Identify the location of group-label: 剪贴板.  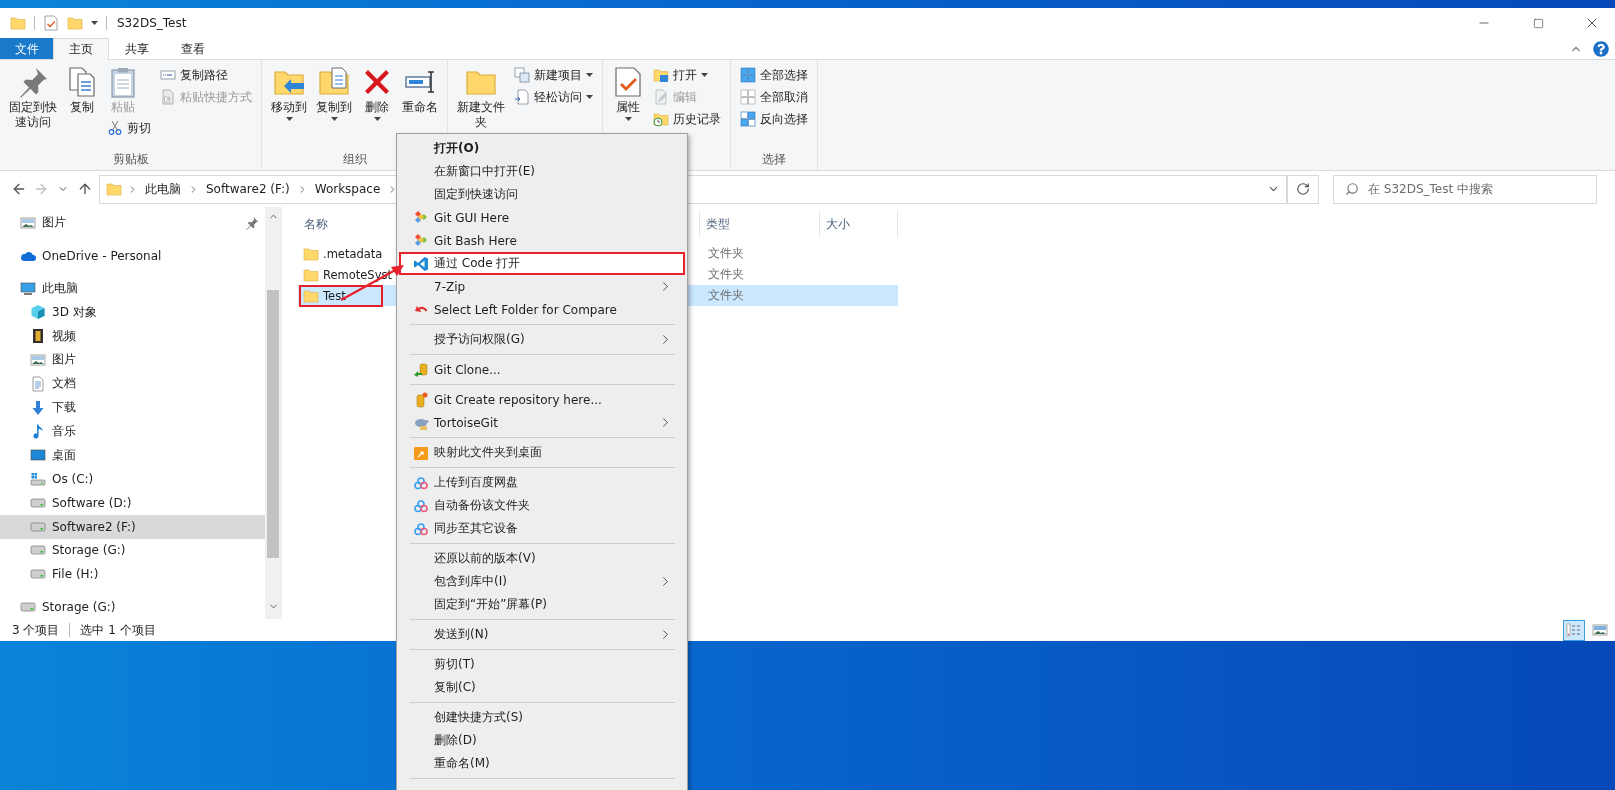
(130, 159).